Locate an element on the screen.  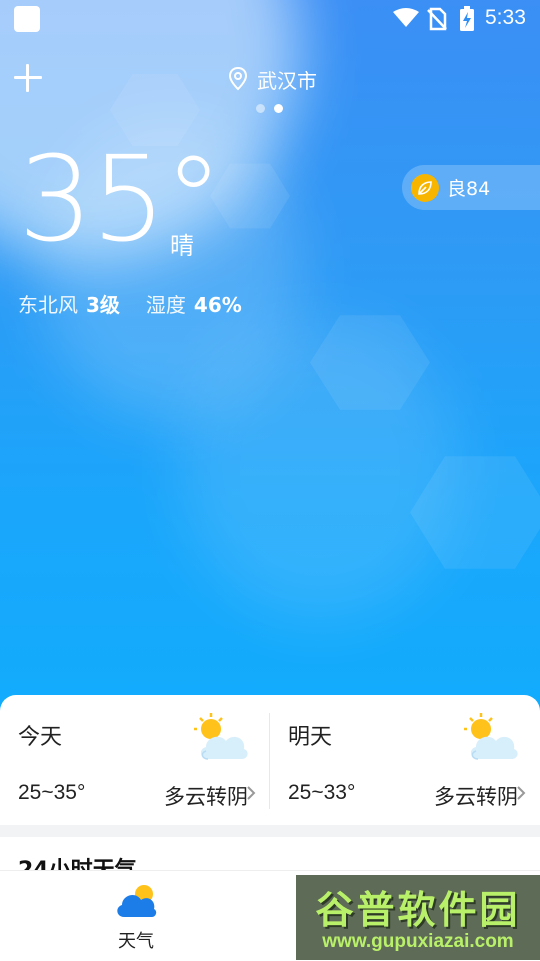
current-condition: 晴 is located at coordinates (182, 246).